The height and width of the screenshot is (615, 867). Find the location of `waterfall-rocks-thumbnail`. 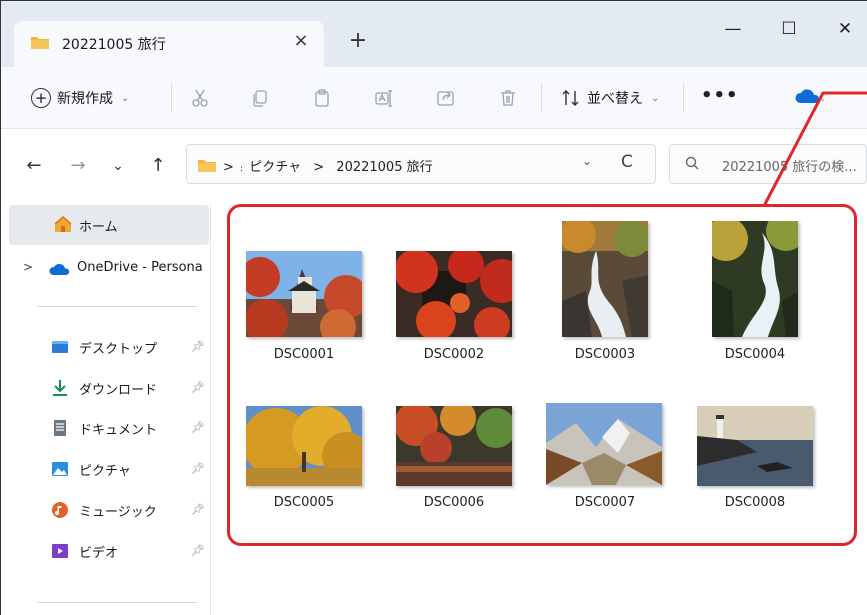

waterfall-rocks-thumbnail is located at coordinates (605, 279).